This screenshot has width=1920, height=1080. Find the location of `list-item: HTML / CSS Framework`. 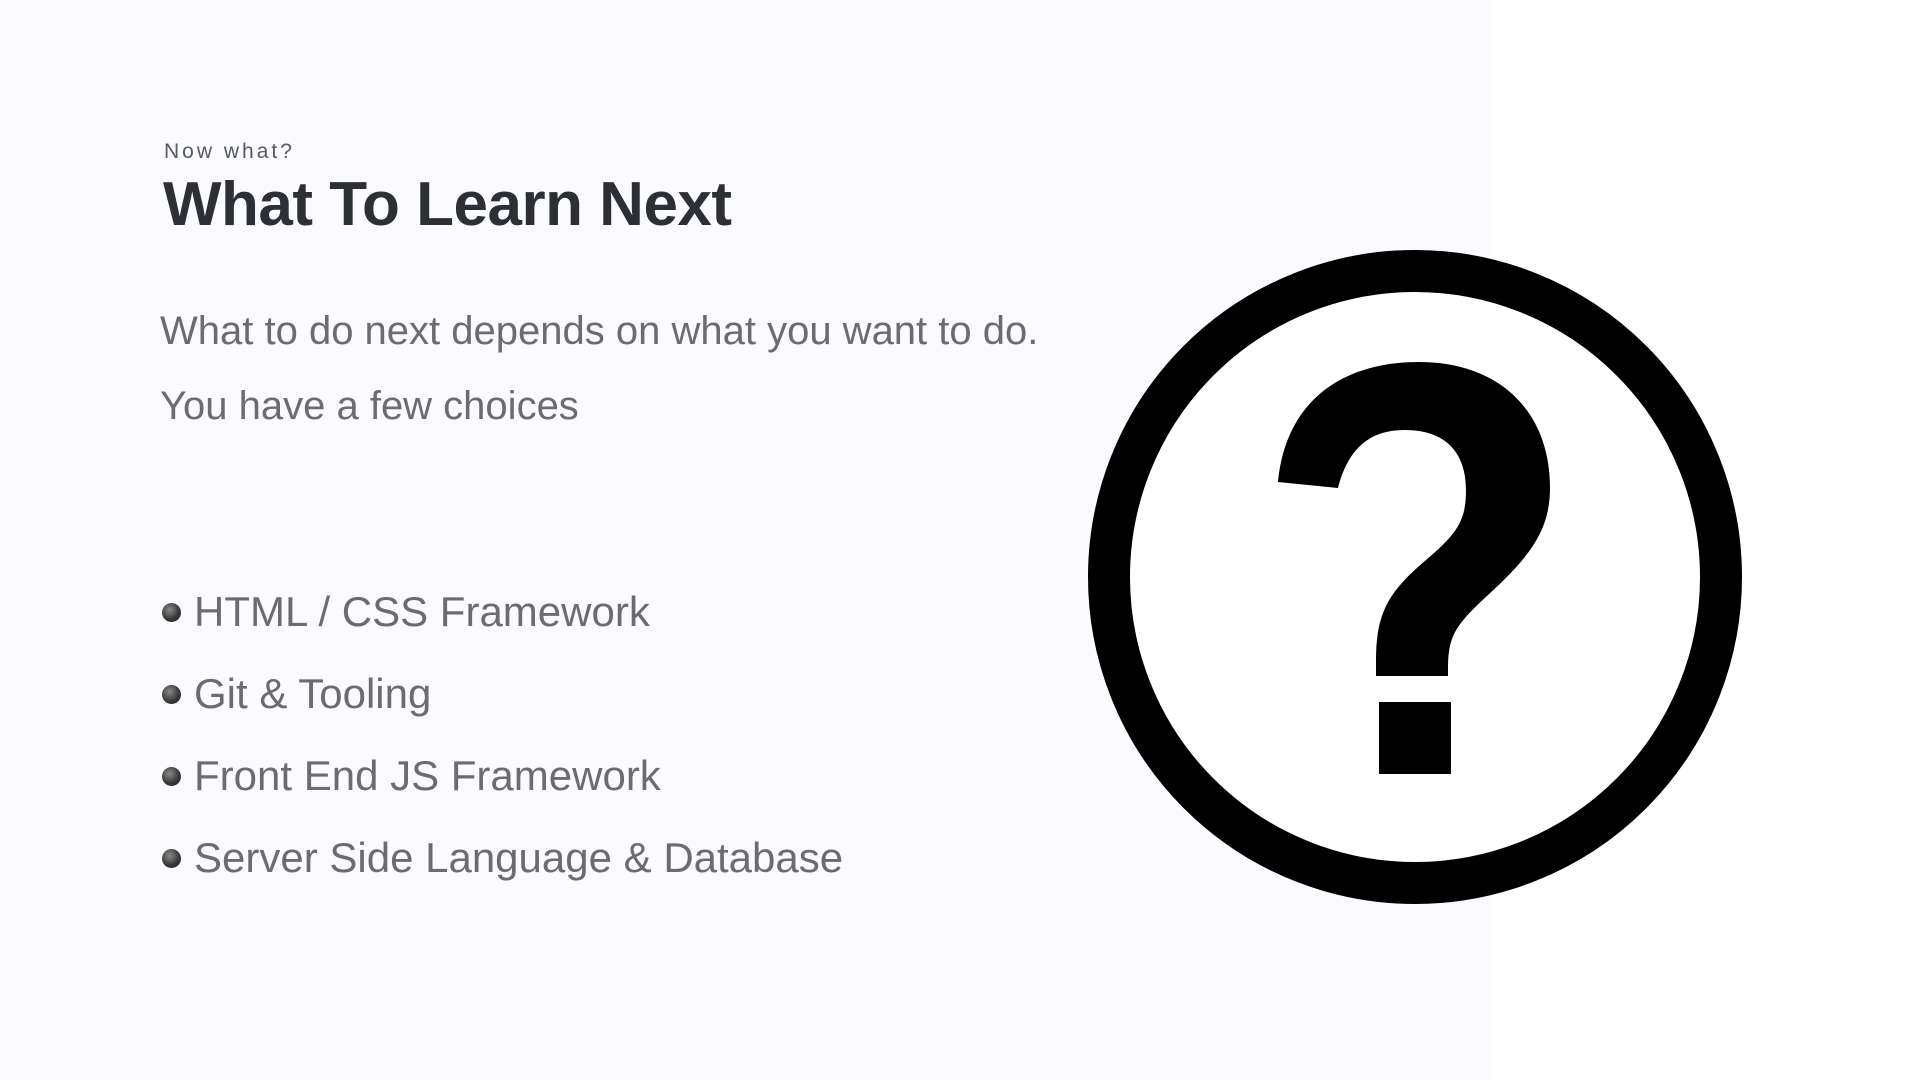

list-item: HTML / CSS Framework is located at coordinates (501, 623).